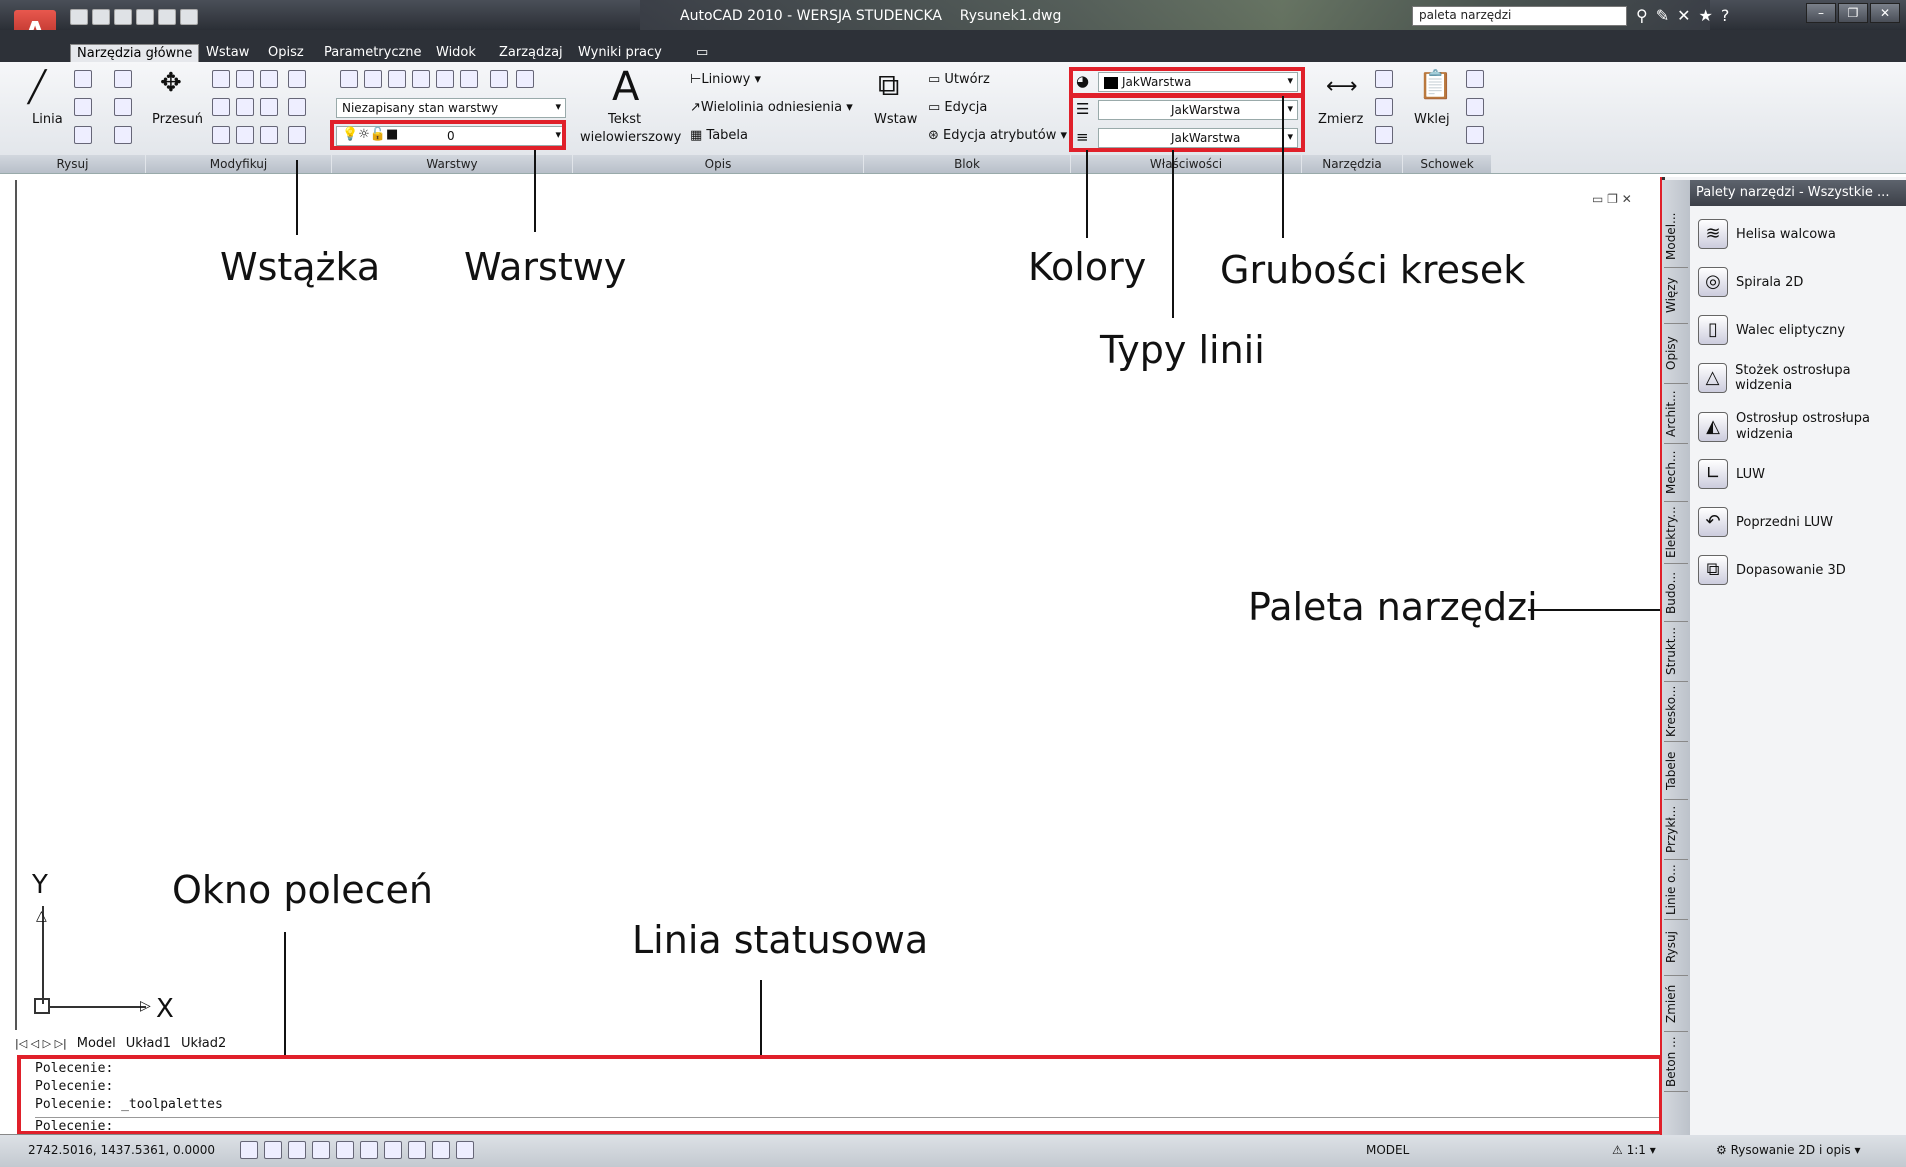 Image resolution: width=1906 pixels, height=1167 pixels. What do you see at coordinates (167, 17) in the screenshot?
I see `redo-icon` at bounding box center [167, 17].